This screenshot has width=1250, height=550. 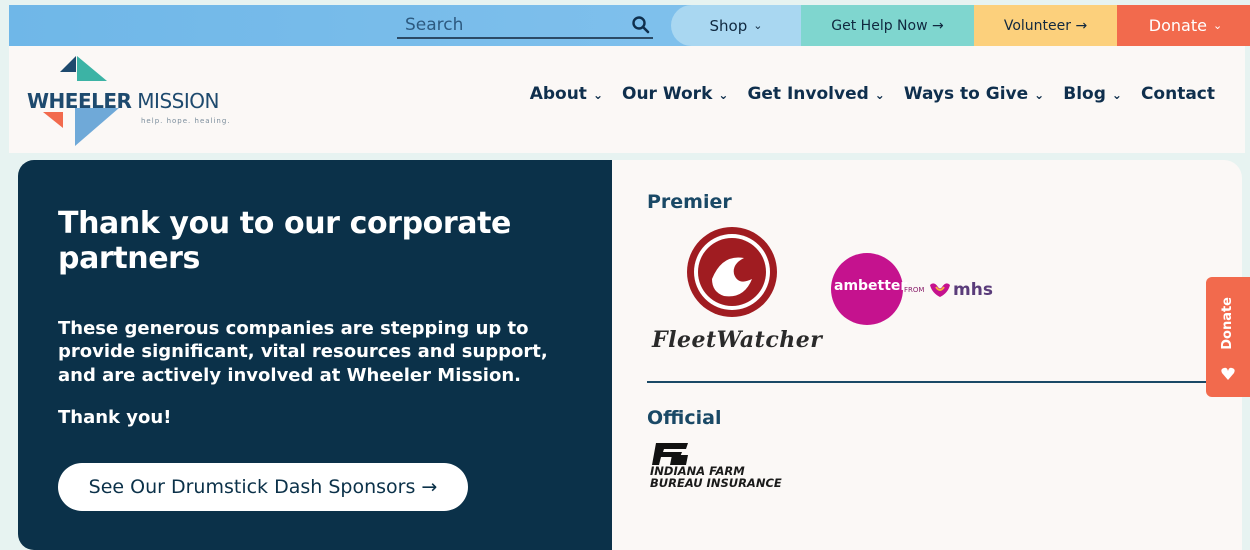 What do you see at coordinates (186, 121) in the screenshot?
I see `logo-tagline: help. hope. healing.` at bounding box center [186, 121].